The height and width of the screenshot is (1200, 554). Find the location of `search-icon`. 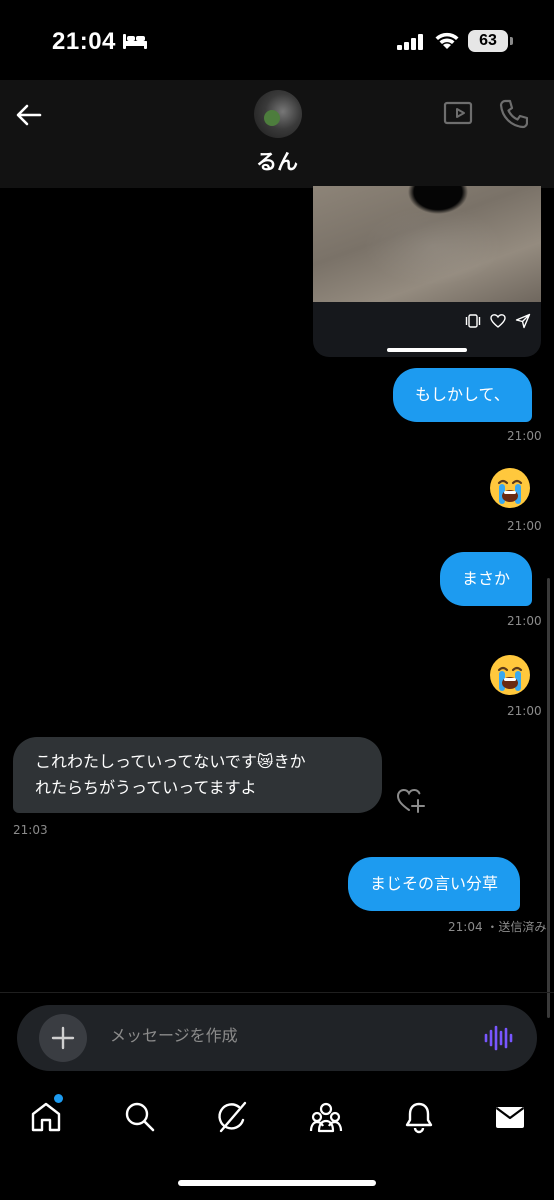

search-icon is located at coordinates (140, 1117).